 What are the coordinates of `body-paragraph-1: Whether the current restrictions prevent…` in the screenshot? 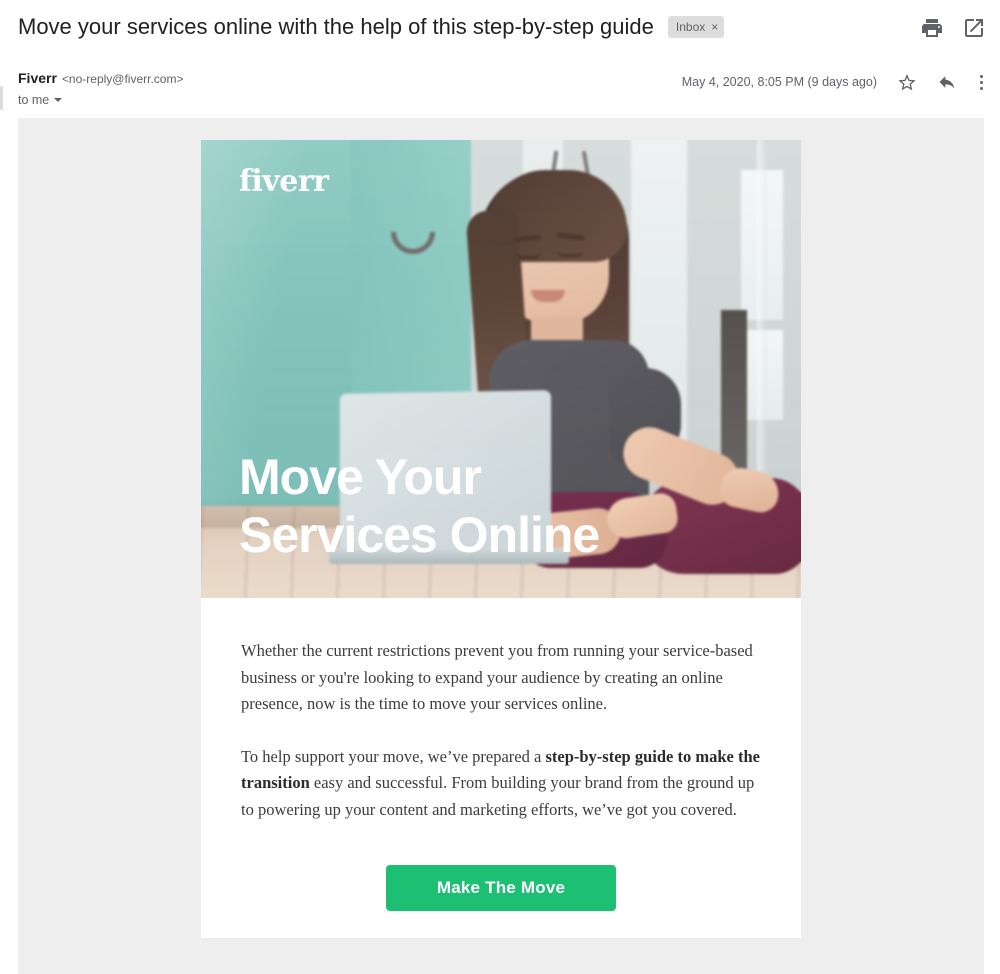 It's located at (497, 677).